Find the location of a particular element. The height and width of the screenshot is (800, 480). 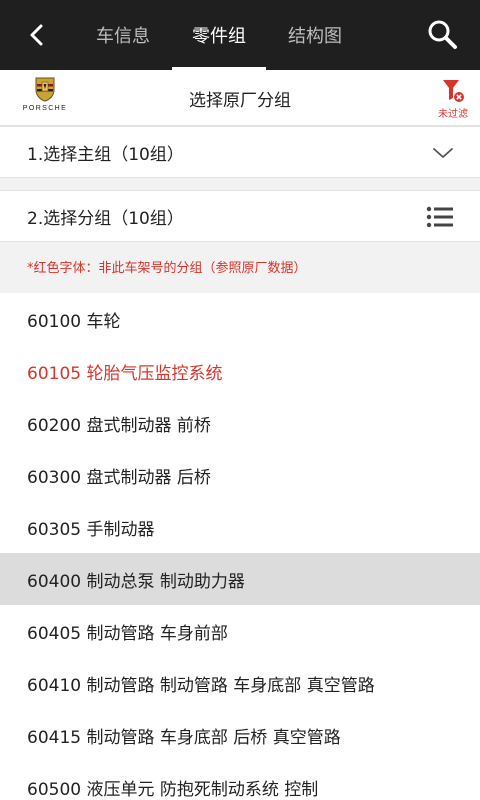

chevron-left-icon is located at coordinates (36, 35).